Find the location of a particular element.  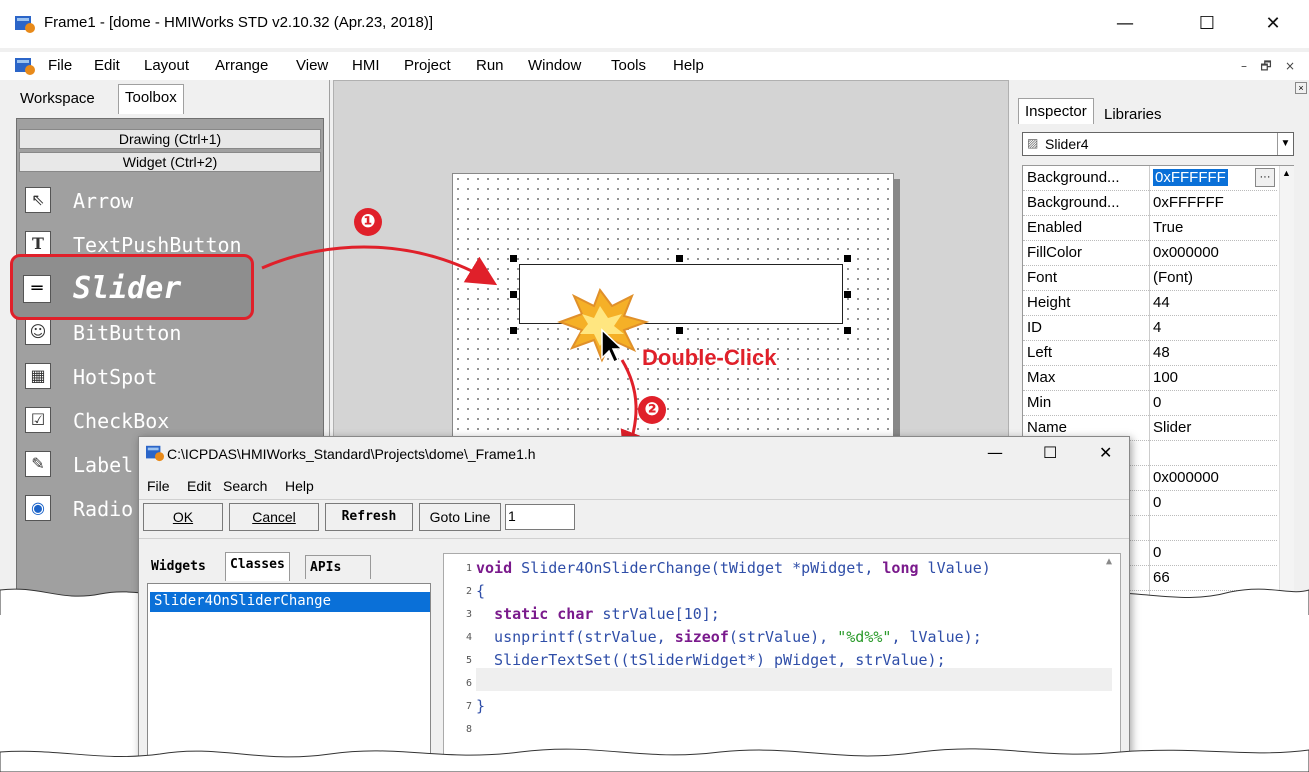

code-text: static char strValue[10]; is located at coordinates (607, 614).